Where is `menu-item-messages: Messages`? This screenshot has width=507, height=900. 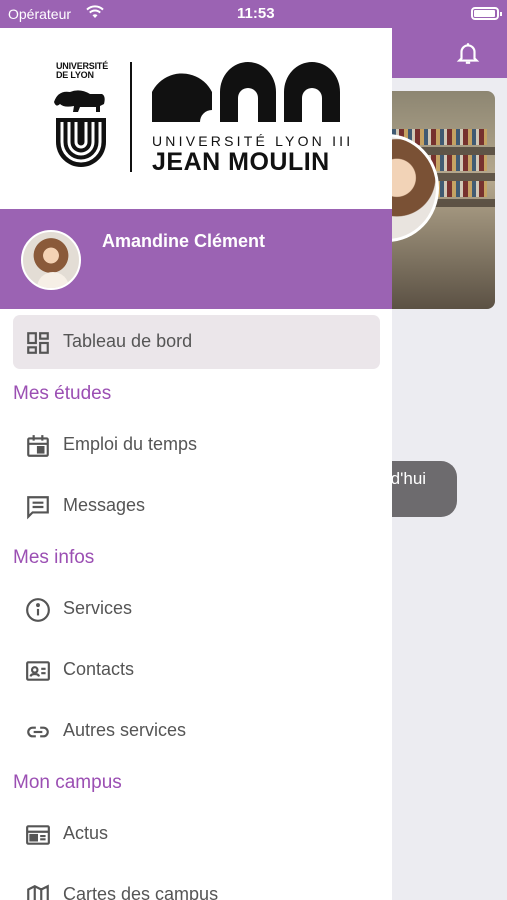
menu-item-messages: Messages is located at coordinates (196, 506).